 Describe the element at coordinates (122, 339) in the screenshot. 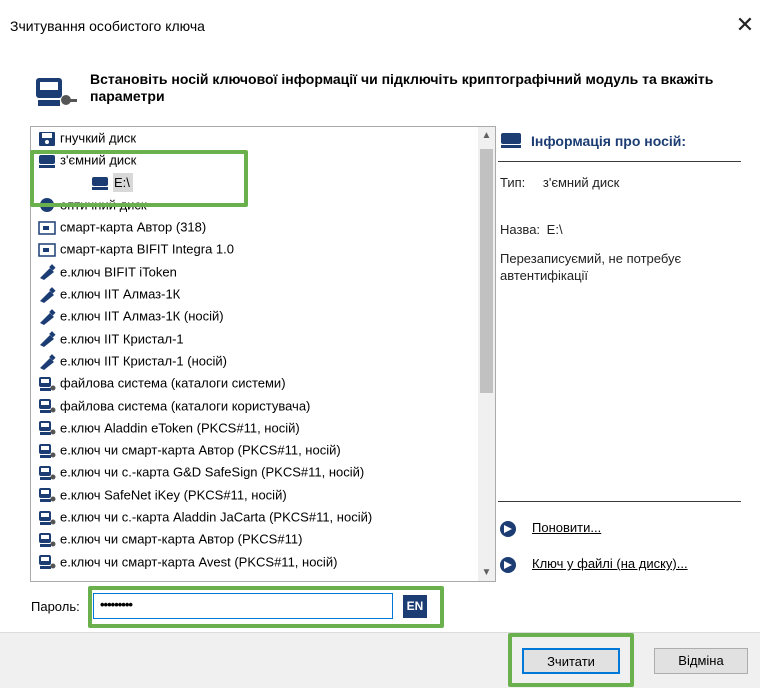

I see `list-item-label: е.ключ ІІТ Кристал-1` at that location.